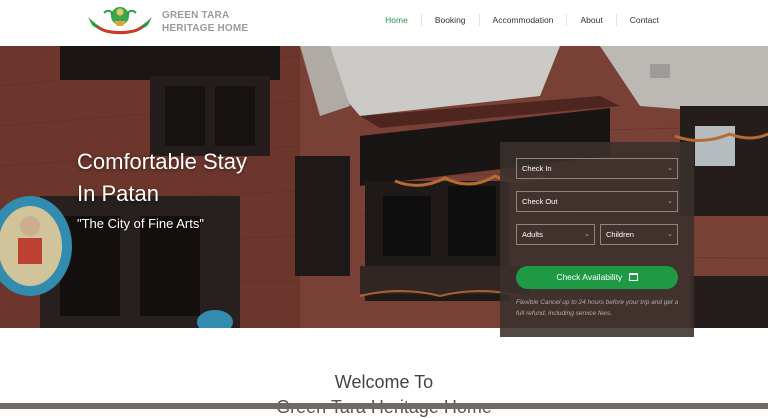 This screenshot has width=768, height=418. What do you see at coordinates (140, 223) in the screenshot?
I see `hero-subtitle: "The City of Fine Arts"` at bounding box center [140, 223].